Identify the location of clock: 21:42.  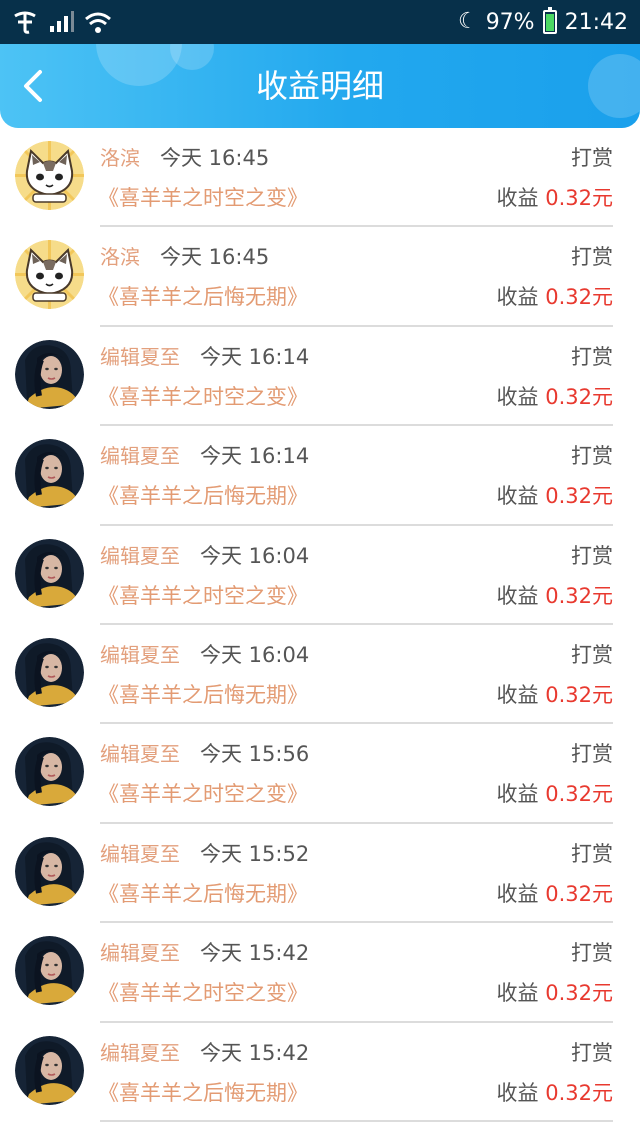
(596, 22).